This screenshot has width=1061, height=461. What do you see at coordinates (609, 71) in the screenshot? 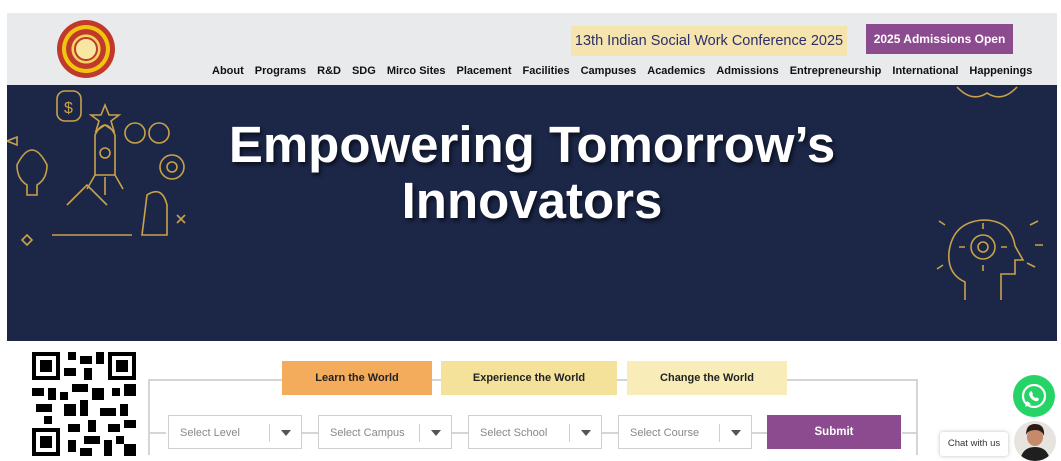
I see `nav-campuses: Campuses` at bounding box center [609, 71].